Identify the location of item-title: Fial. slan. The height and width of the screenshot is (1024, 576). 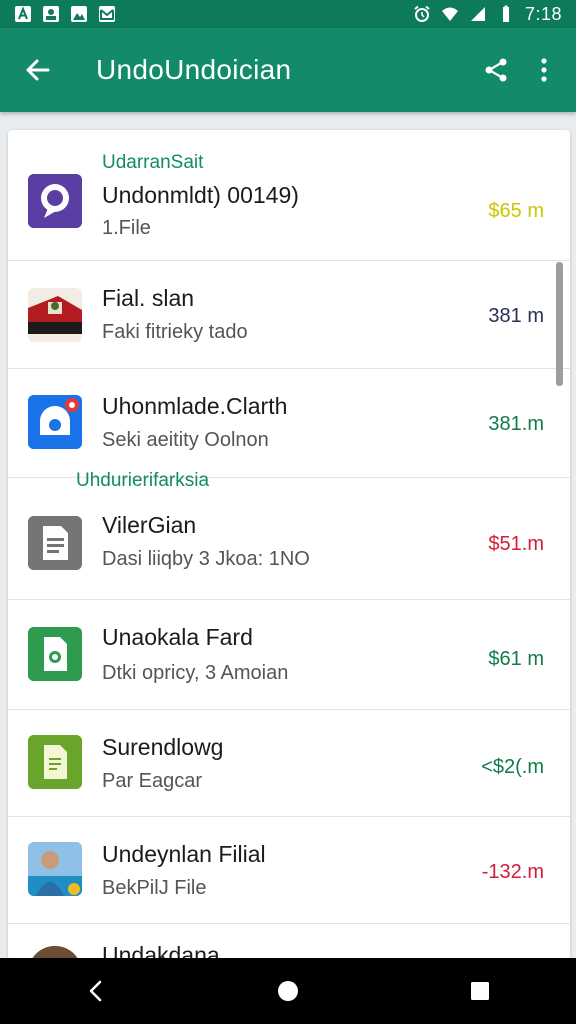
(148, 298).